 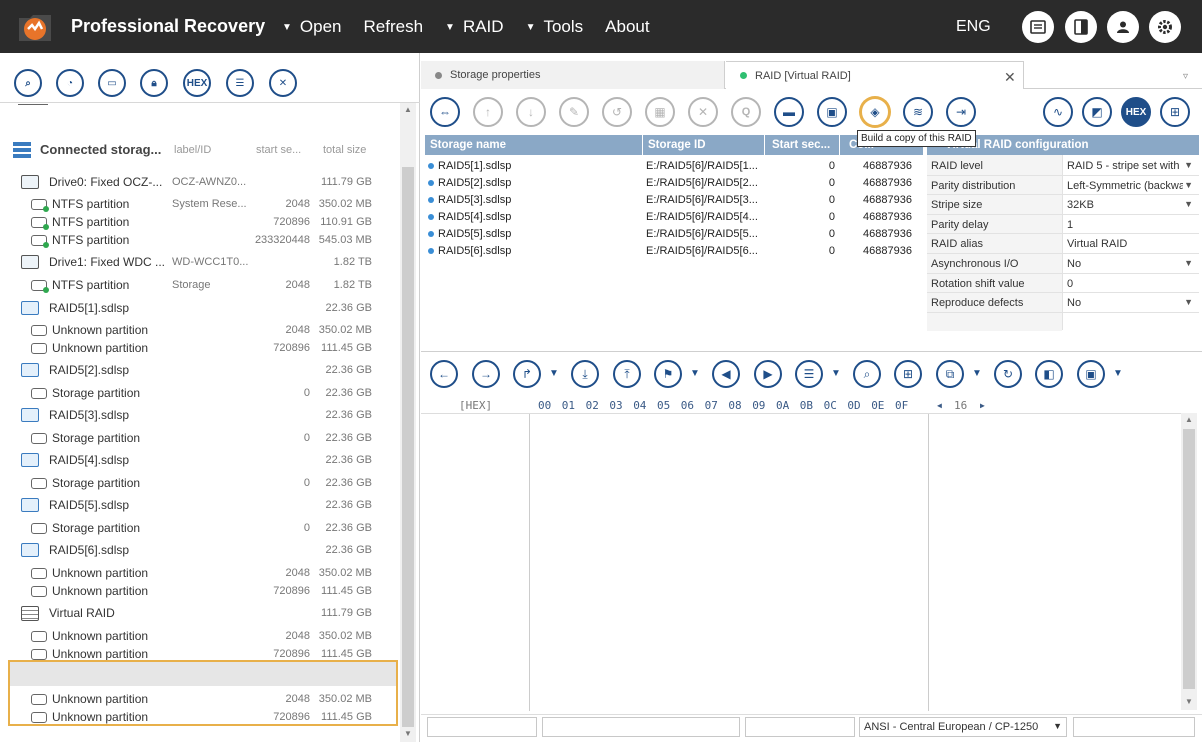 What do you see at coordinates (200, 222) in the screenshot?
I see `tree-partition-row: NTFS partition 720896 110.91 GB` at bounding box center [200, 222].